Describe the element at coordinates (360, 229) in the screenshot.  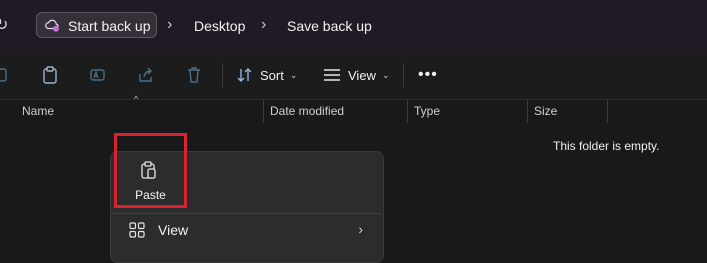
I see `chevron-right-icon: ›` at that location.